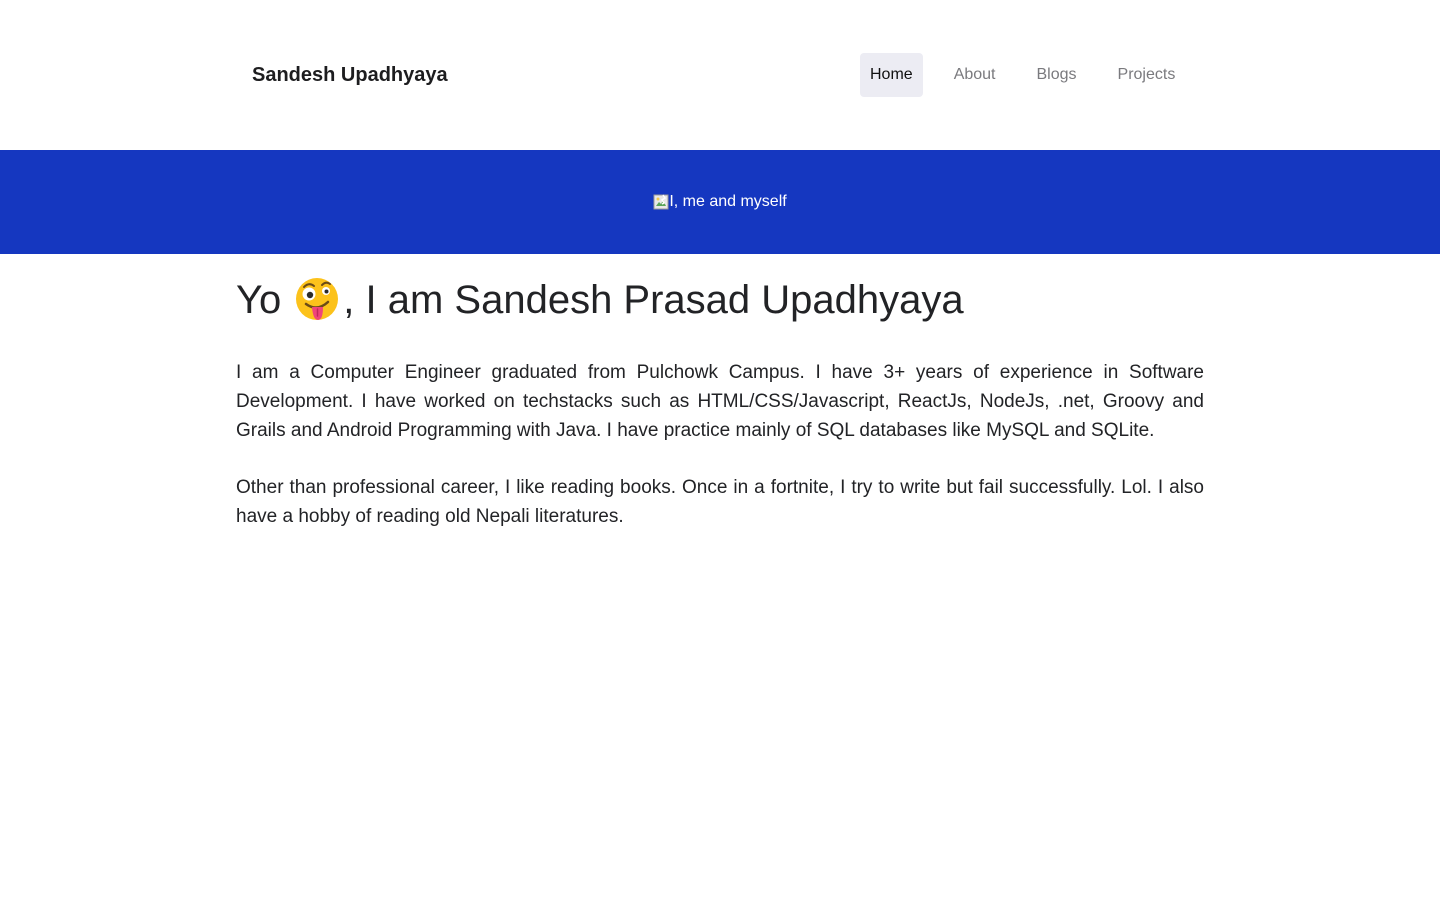 This screenshot has width=1440, height=900. What do you see at coordinates (661, 202) in the screenshot?
I see `broken-image-icon` at bounding box center [661, 202].